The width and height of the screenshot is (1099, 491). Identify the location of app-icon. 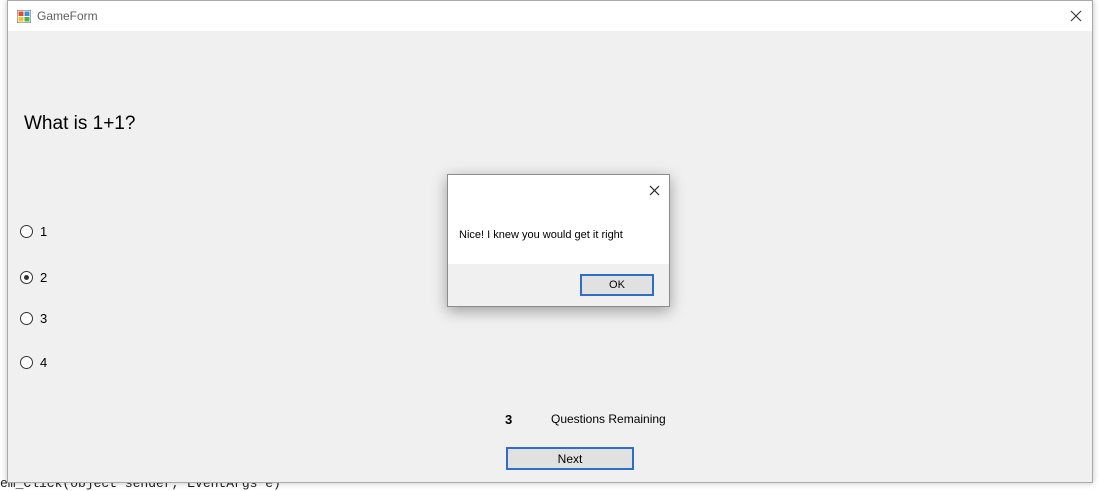
(24, 16).